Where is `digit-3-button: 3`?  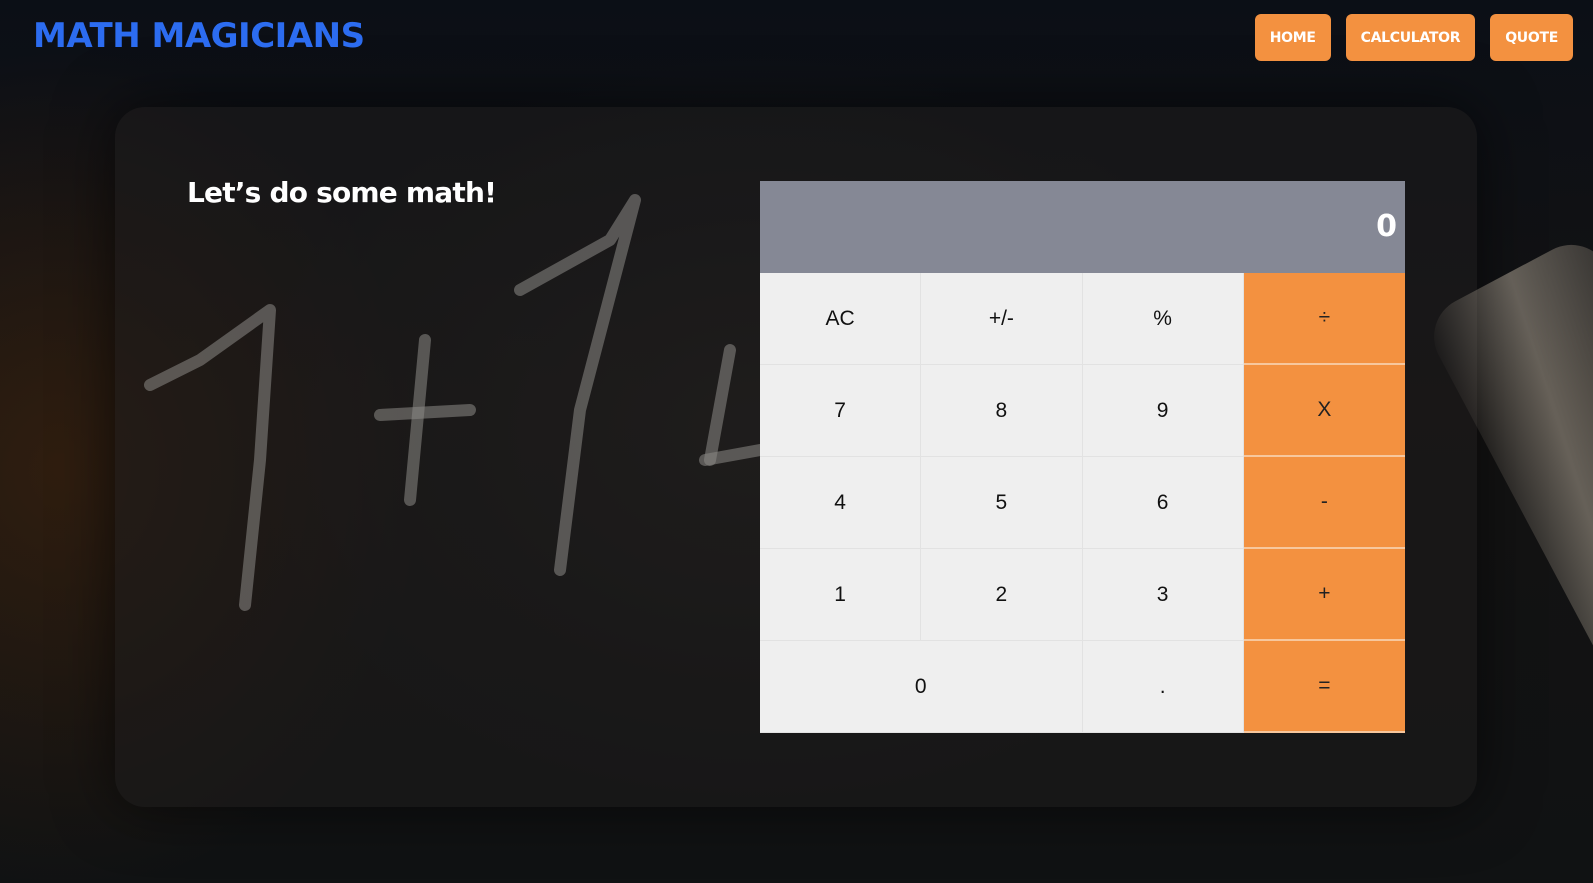
digit-3-button: 3 is located at coordinates (1163, 595).